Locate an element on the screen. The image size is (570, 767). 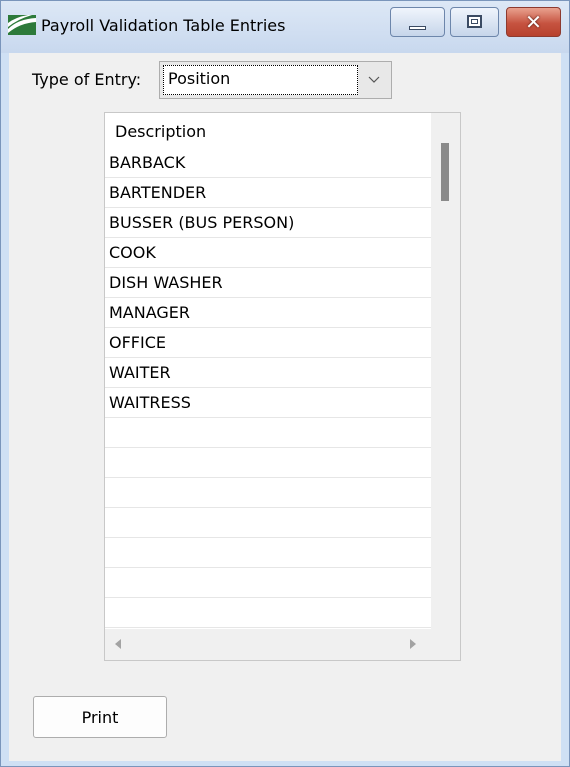
list-item: DISH WASHER is located at coordinates (268, 283).